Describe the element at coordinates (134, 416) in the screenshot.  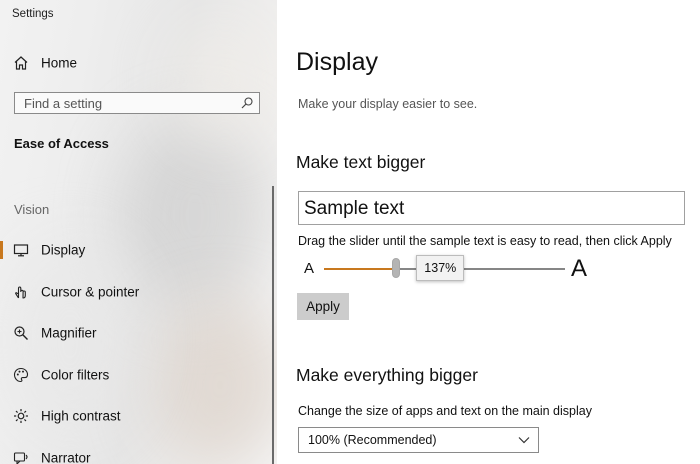
I see `sidebar-item-high-contrast: High contrast` at that location.